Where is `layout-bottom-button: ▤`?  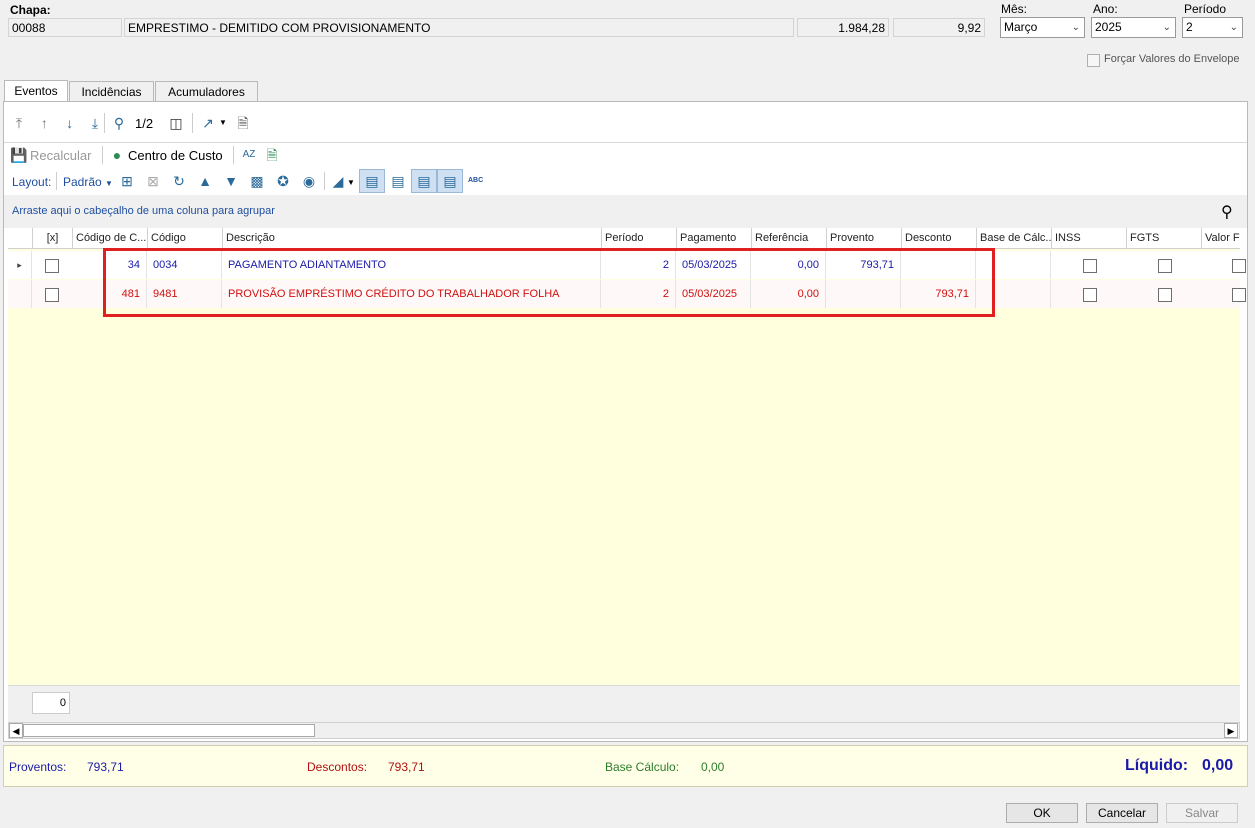 layout-bottom-button: ▤ is located at coordinates (372, 181).